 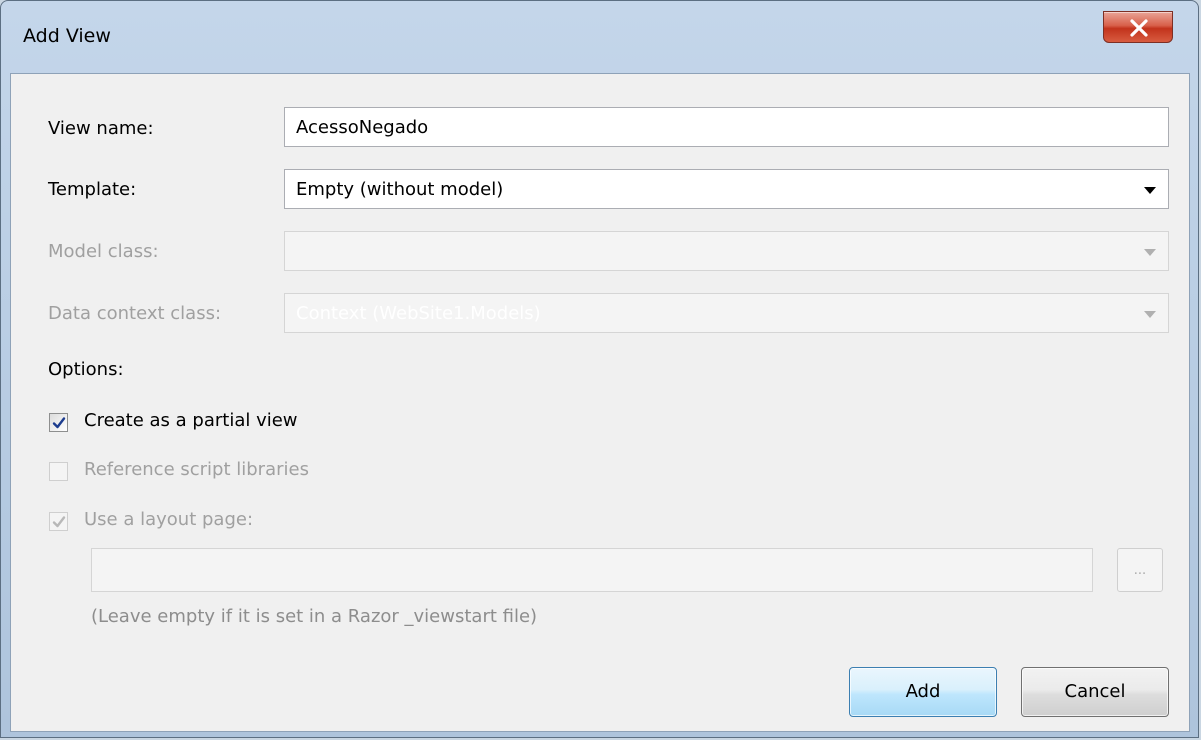 What do you see at coordinates (169, 519) in the screenshot?
I see `use-layout-label: Use a layout page:` at bounding box center [169, 519].